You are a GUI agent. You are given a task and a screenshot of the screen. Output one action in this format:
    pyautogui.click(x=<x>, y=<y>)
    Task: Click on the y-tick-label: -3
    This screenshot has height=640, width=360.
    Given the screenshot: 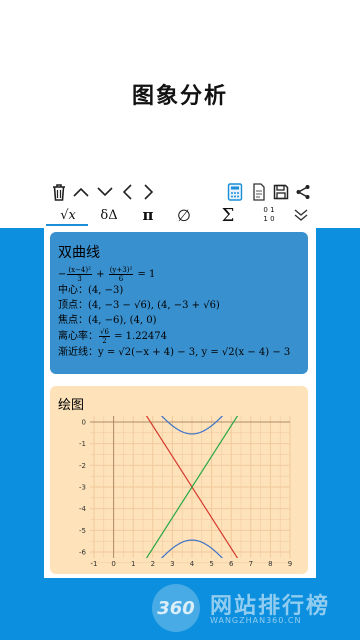 What is the action you would take?
    pyautogui.click(x=82, y=488)
    